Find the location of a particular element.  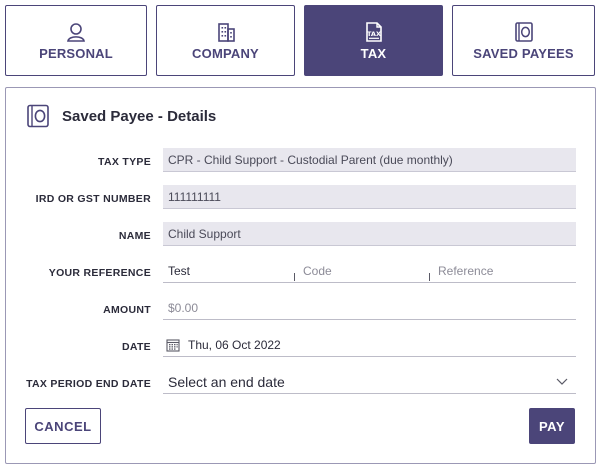

name-field: Child Support is located at coordinates (369, 234).